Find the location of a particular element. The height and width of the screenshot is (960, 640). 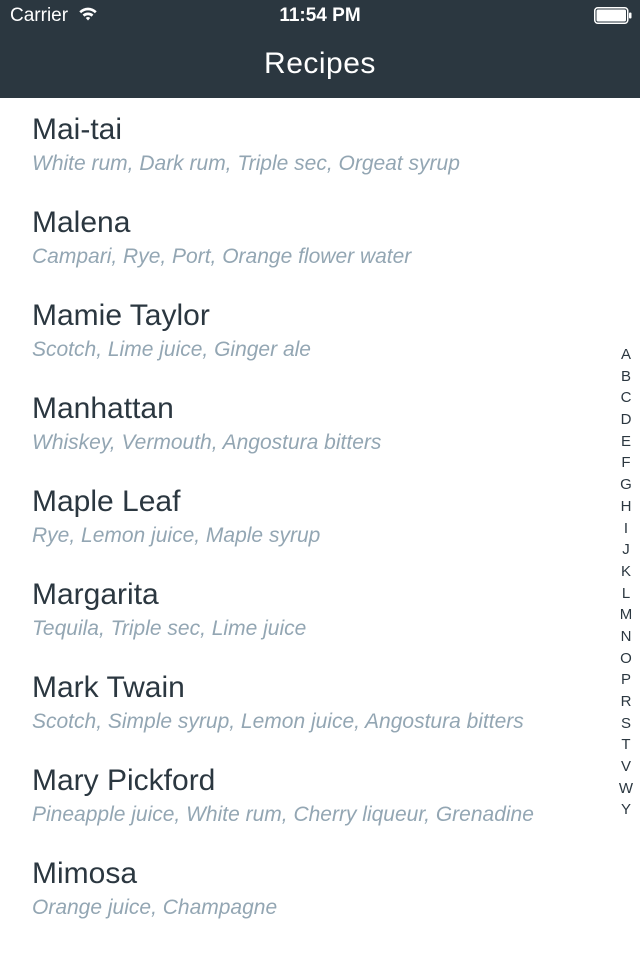

recipe-ingredients: Tequila, Triple sec, Lime juice is located at coordinates (169, 628).